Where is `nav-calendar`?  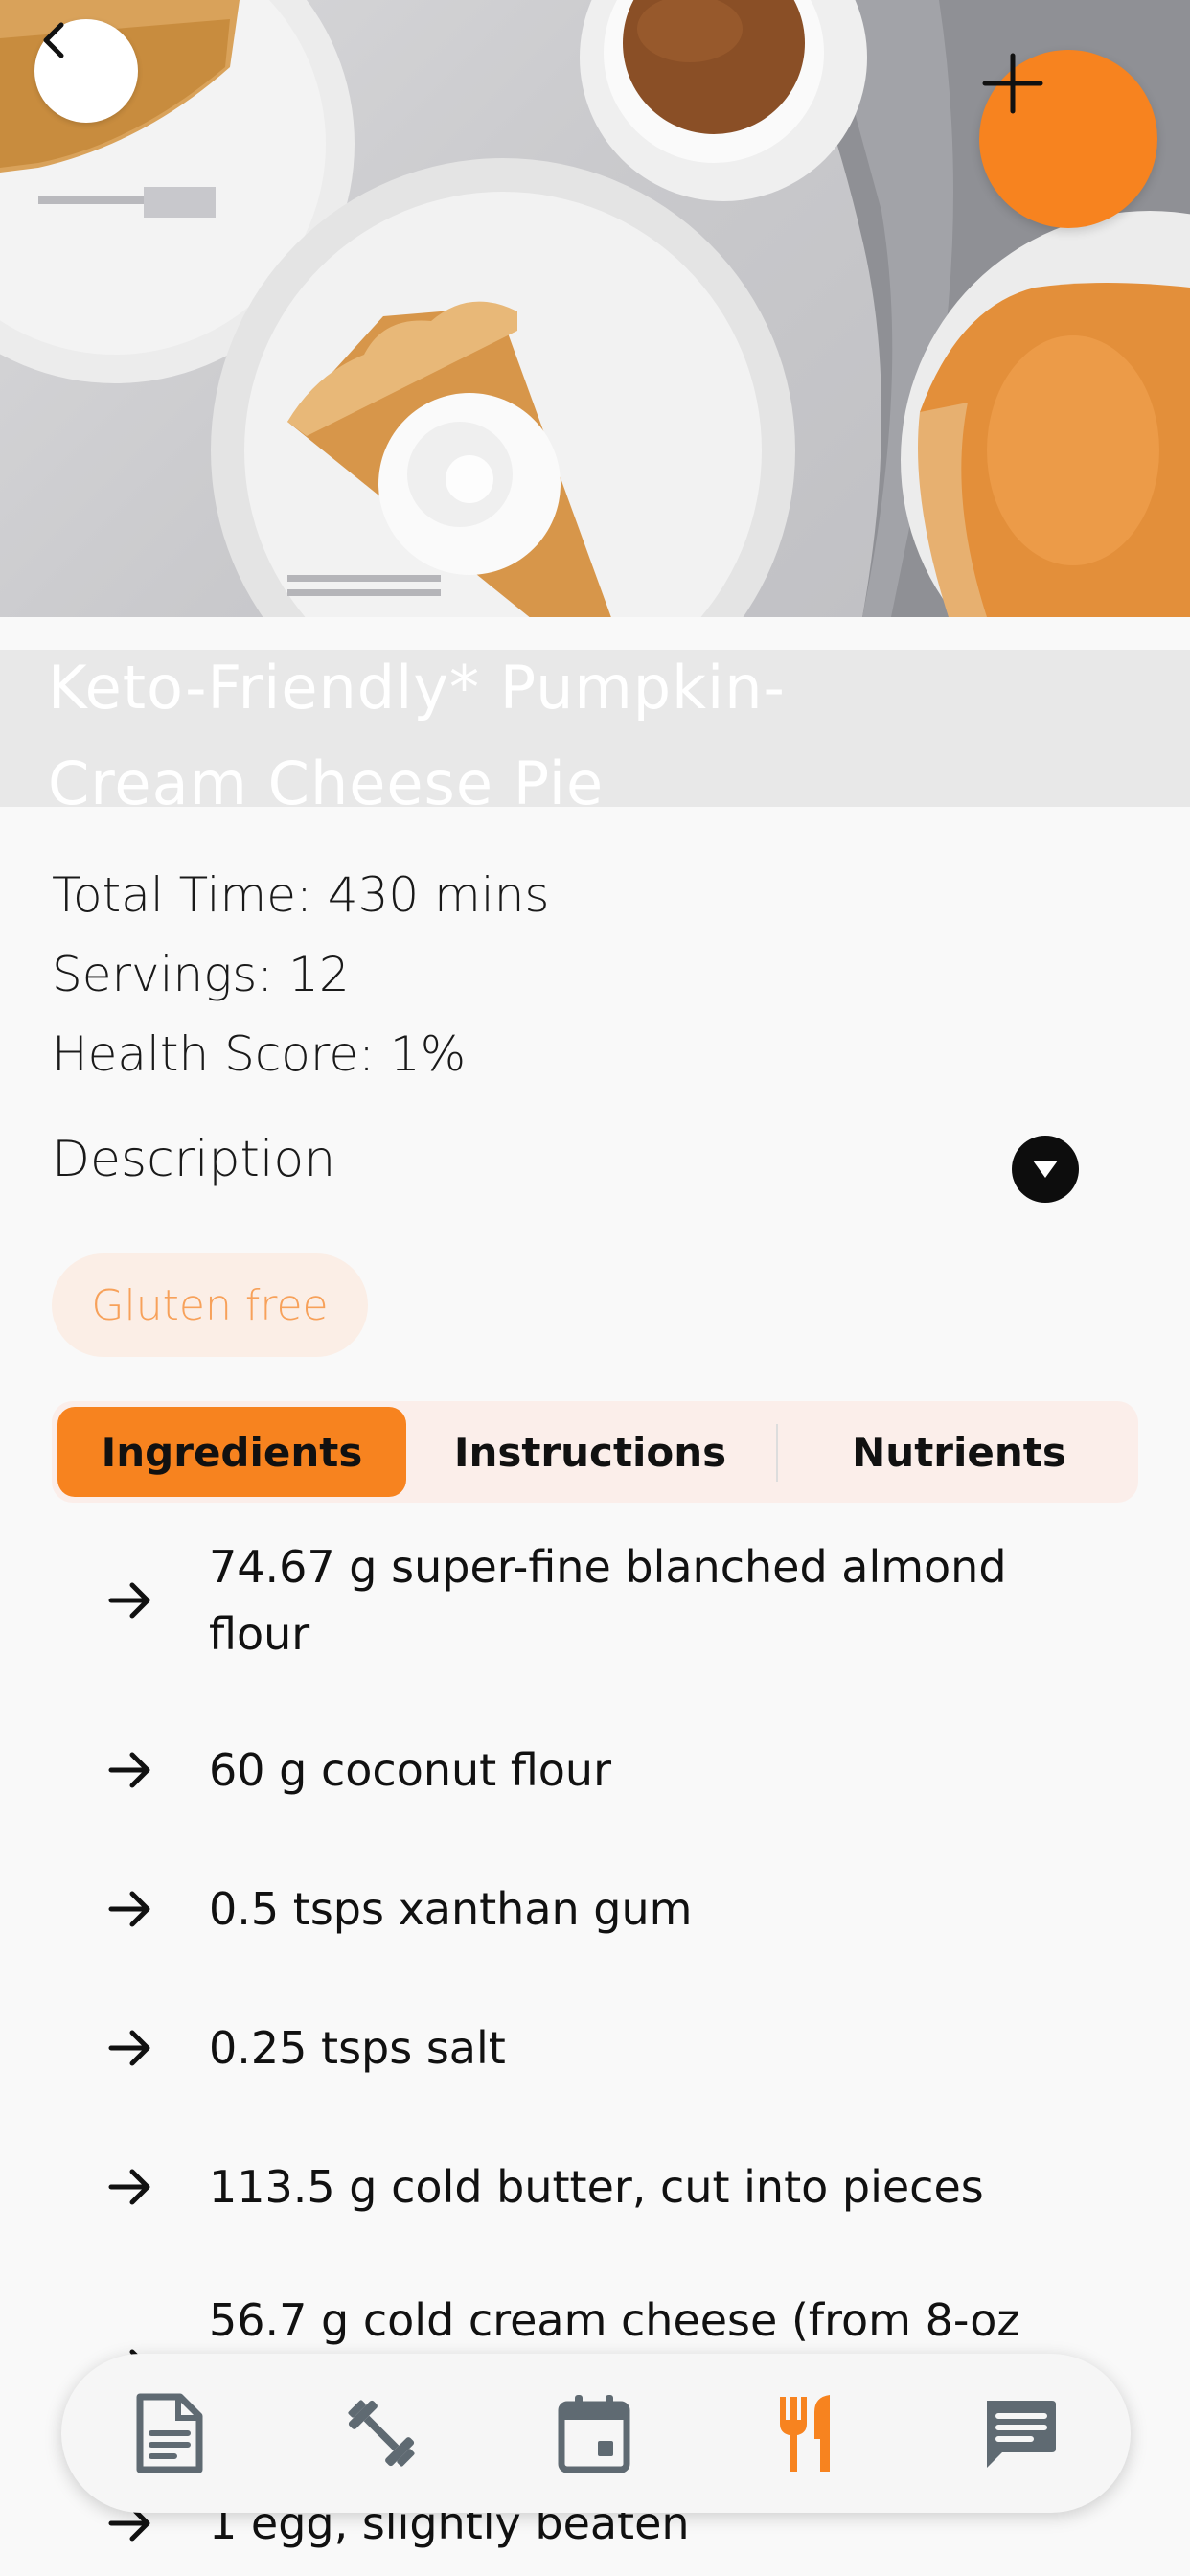 nav-calendar is located at coordinates (594, 2433).